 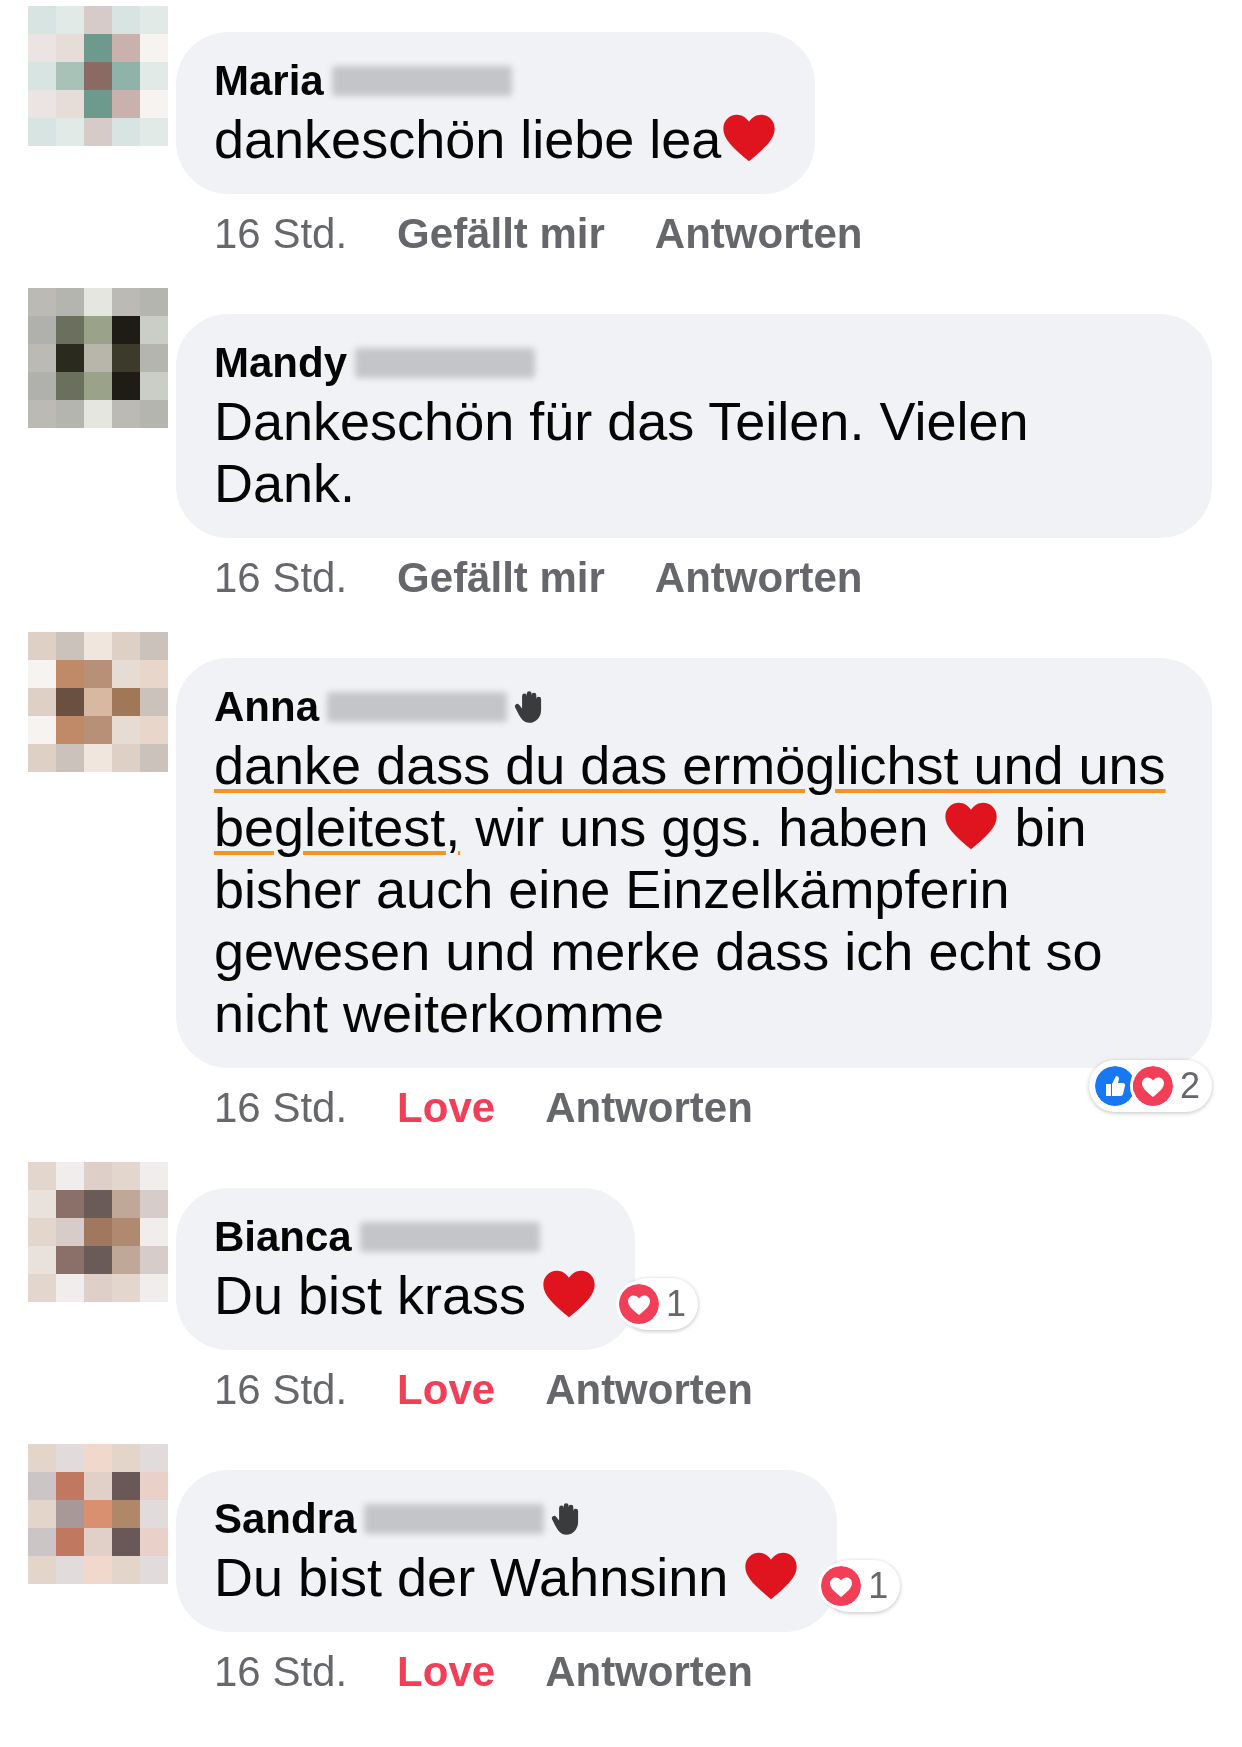 I want to click on author-name: Sandra, so click(x=285, y=1519).